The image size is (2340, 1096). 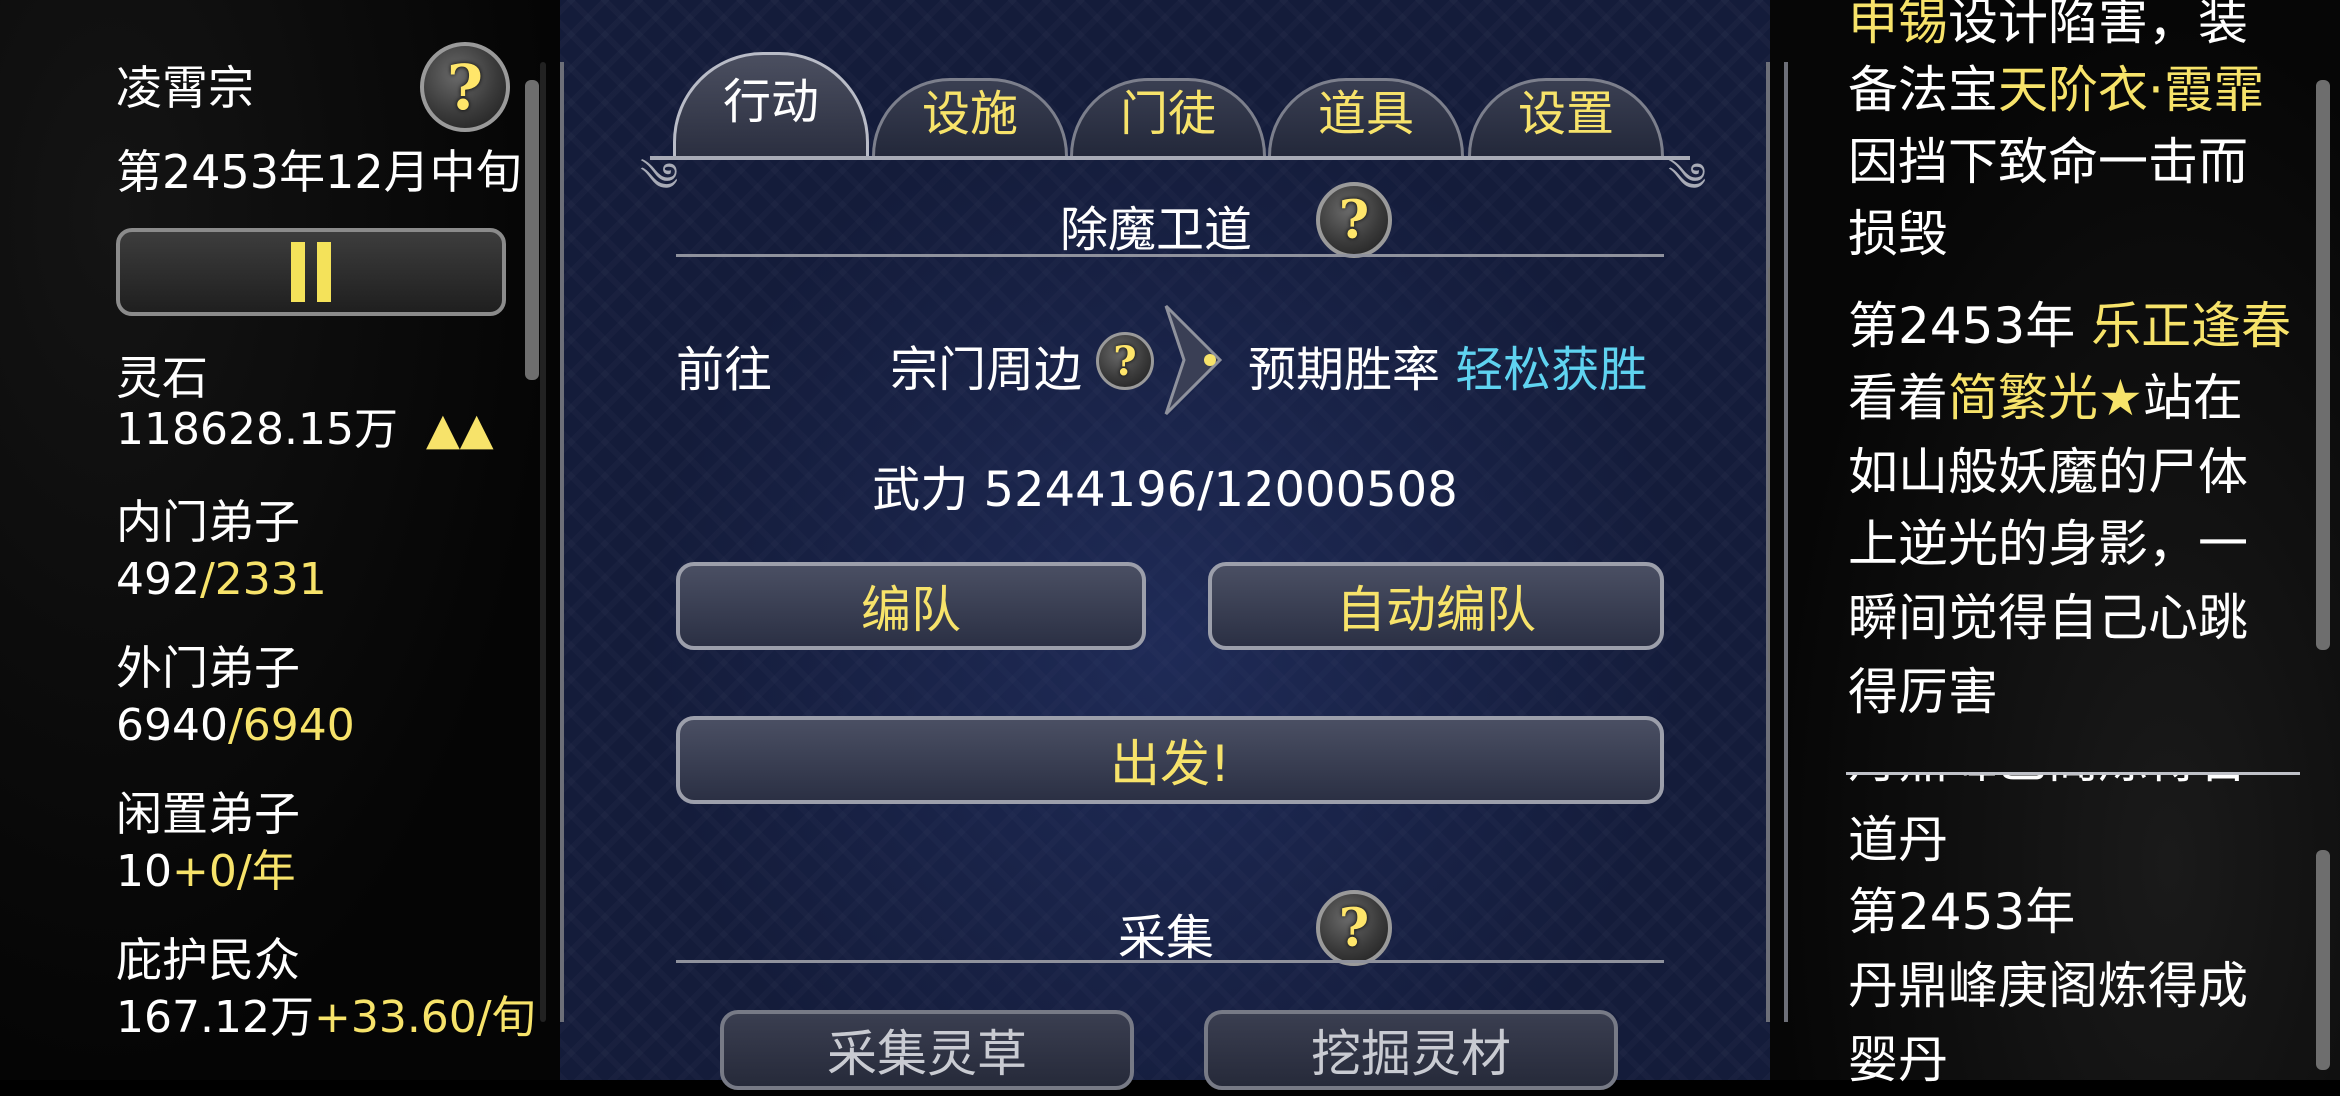 What do you see at coordinates (1365, 114) in the screenshot?
I see `tab-label: 道具` at bounding box center [1365, 114].